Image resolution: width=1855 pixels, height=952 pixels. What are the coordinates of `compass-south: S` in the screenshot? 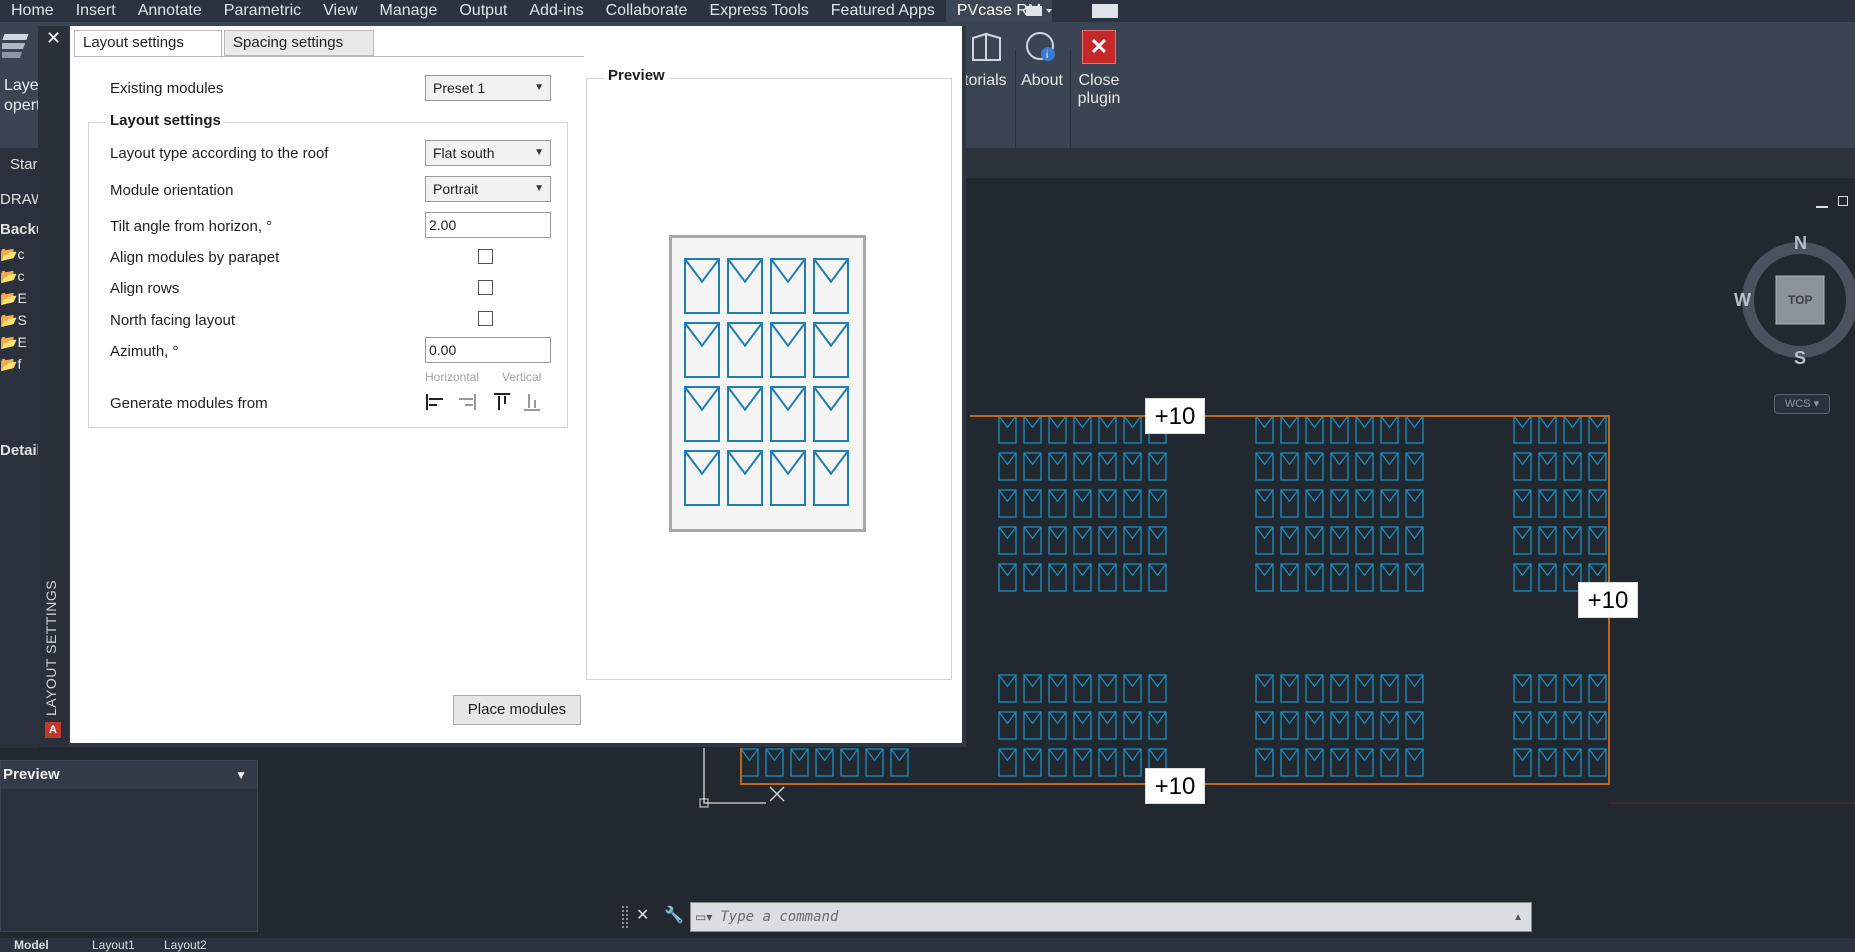 It's located at (1800, 358).